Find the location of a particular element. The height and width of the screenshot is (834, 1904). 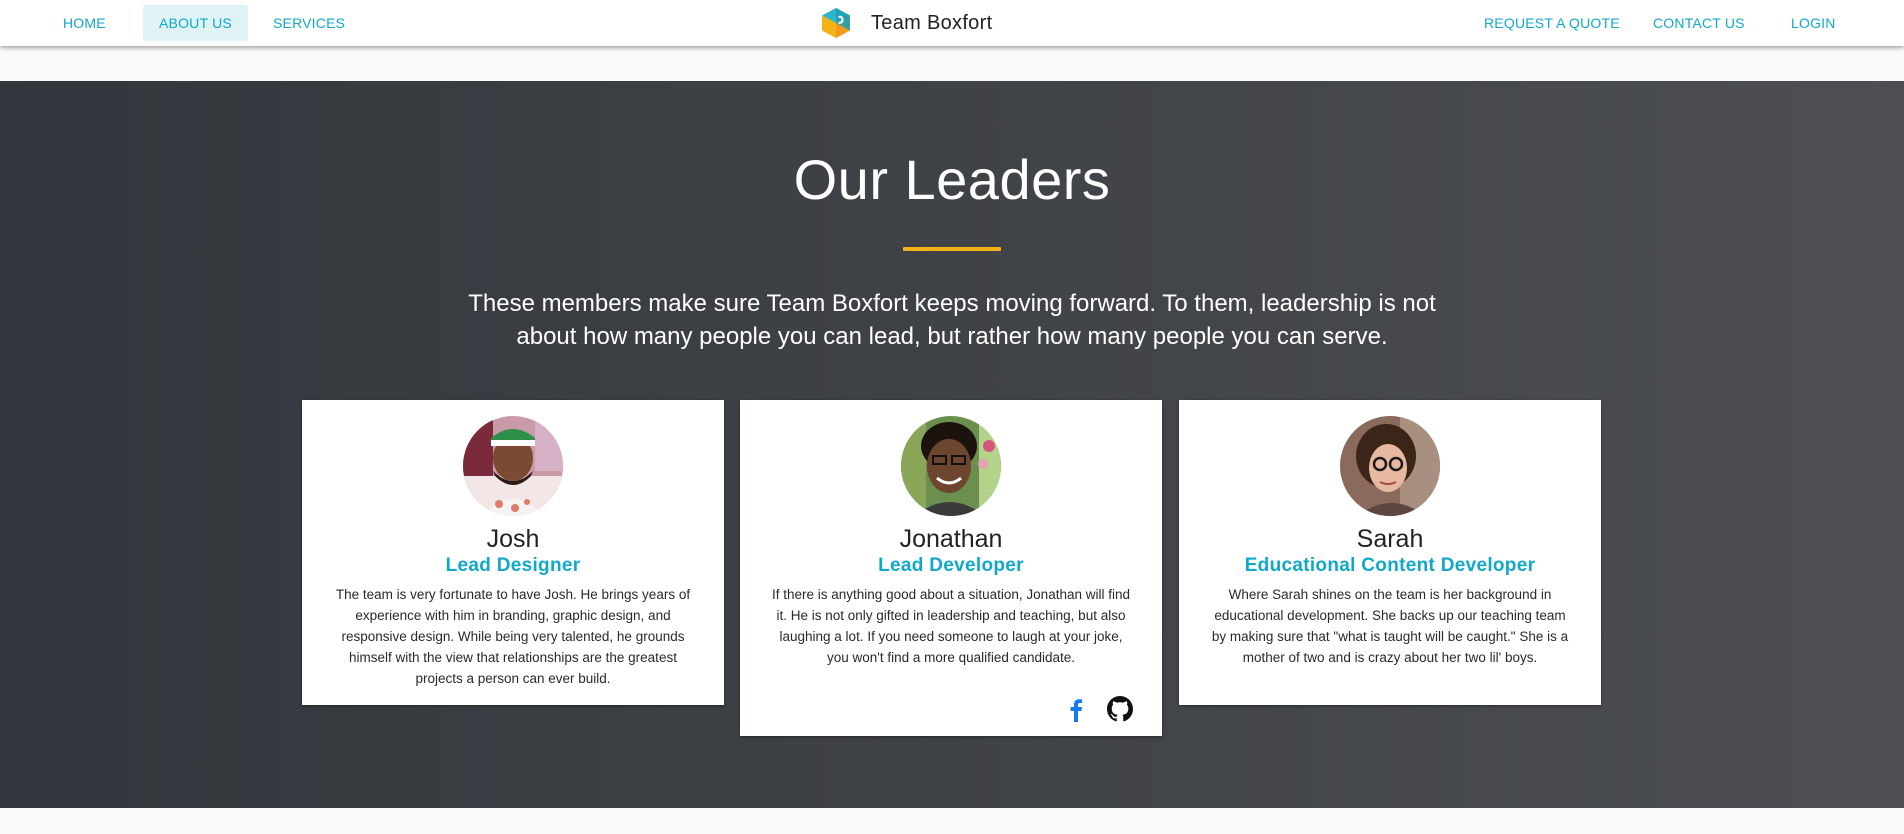

facebook-icon is located at coordinates (1076, 709).